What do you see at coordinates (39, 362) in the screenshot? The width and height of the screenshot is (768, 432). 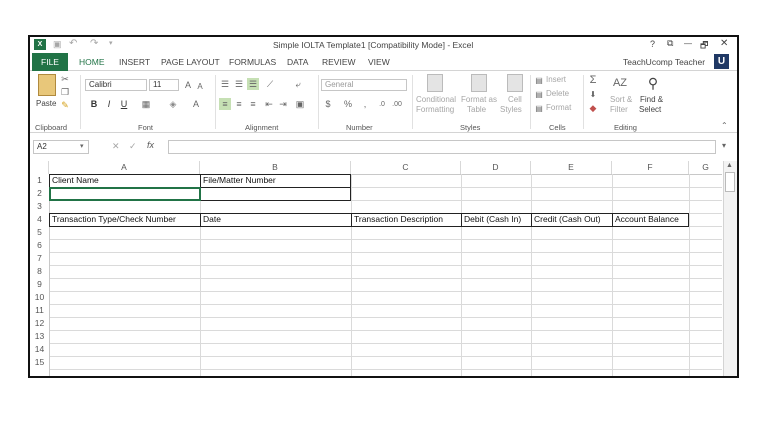 I see `row-header: 15` at bounding box center [39, 362].